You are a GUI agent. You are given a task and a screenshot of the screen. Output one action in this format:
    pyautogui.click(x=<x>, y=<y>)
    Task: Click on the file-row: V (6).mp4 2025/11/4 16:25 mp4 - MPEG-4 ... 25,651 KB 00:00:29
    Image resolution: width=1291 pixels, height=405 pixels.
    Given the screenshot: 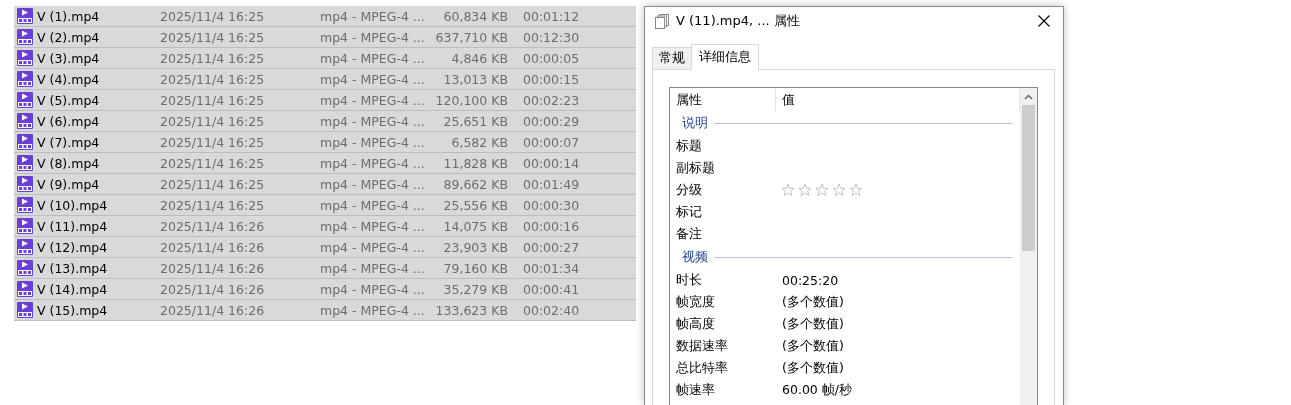 What is the action you would take?
    pyautogui.click(x=325, y=121)
    